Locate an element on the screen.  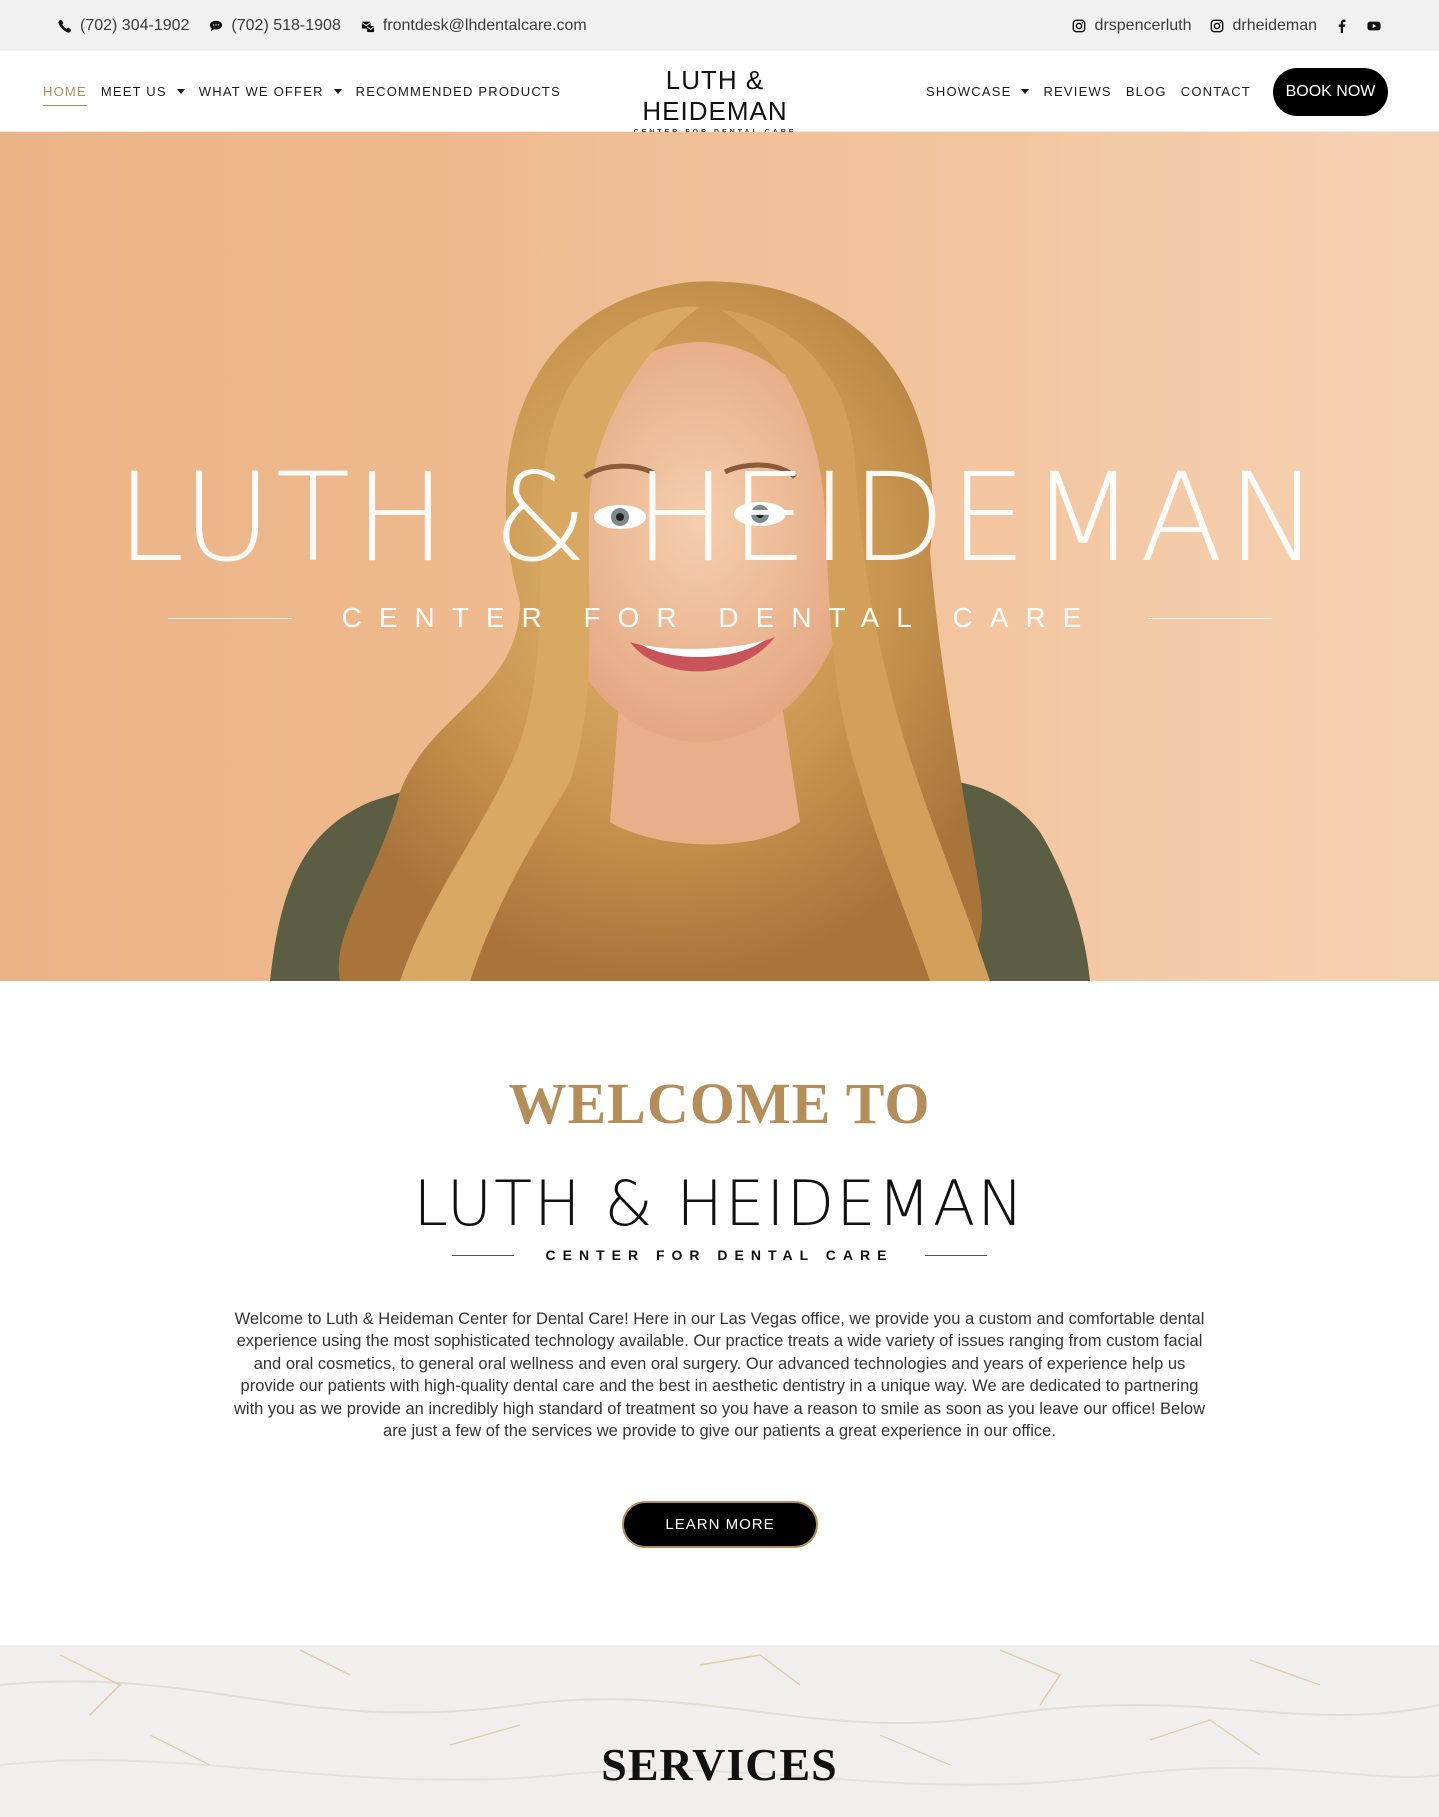
youtube-link is located at coordinates (1374, 26).